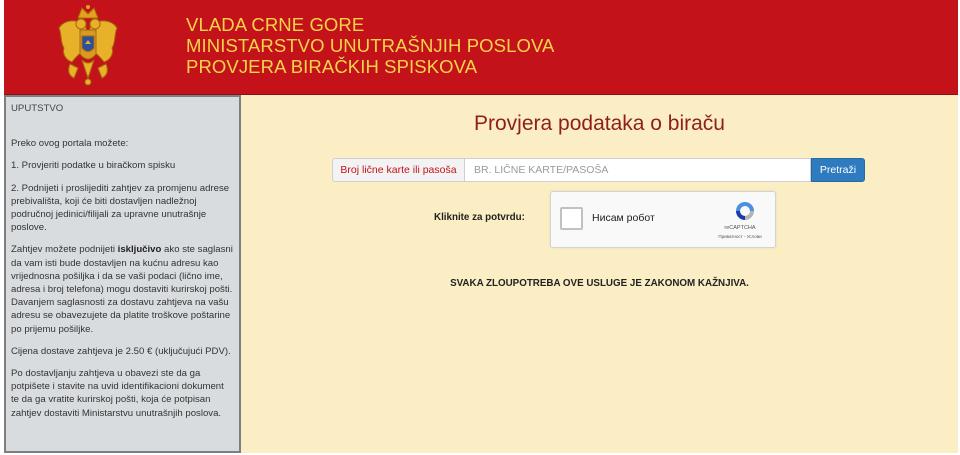 This screenshot has width=960, height=455. Describe the element at coordinates (398, 170) in the screenshot. I see `search-label: Broj lične karte ili pasoša` at that location.